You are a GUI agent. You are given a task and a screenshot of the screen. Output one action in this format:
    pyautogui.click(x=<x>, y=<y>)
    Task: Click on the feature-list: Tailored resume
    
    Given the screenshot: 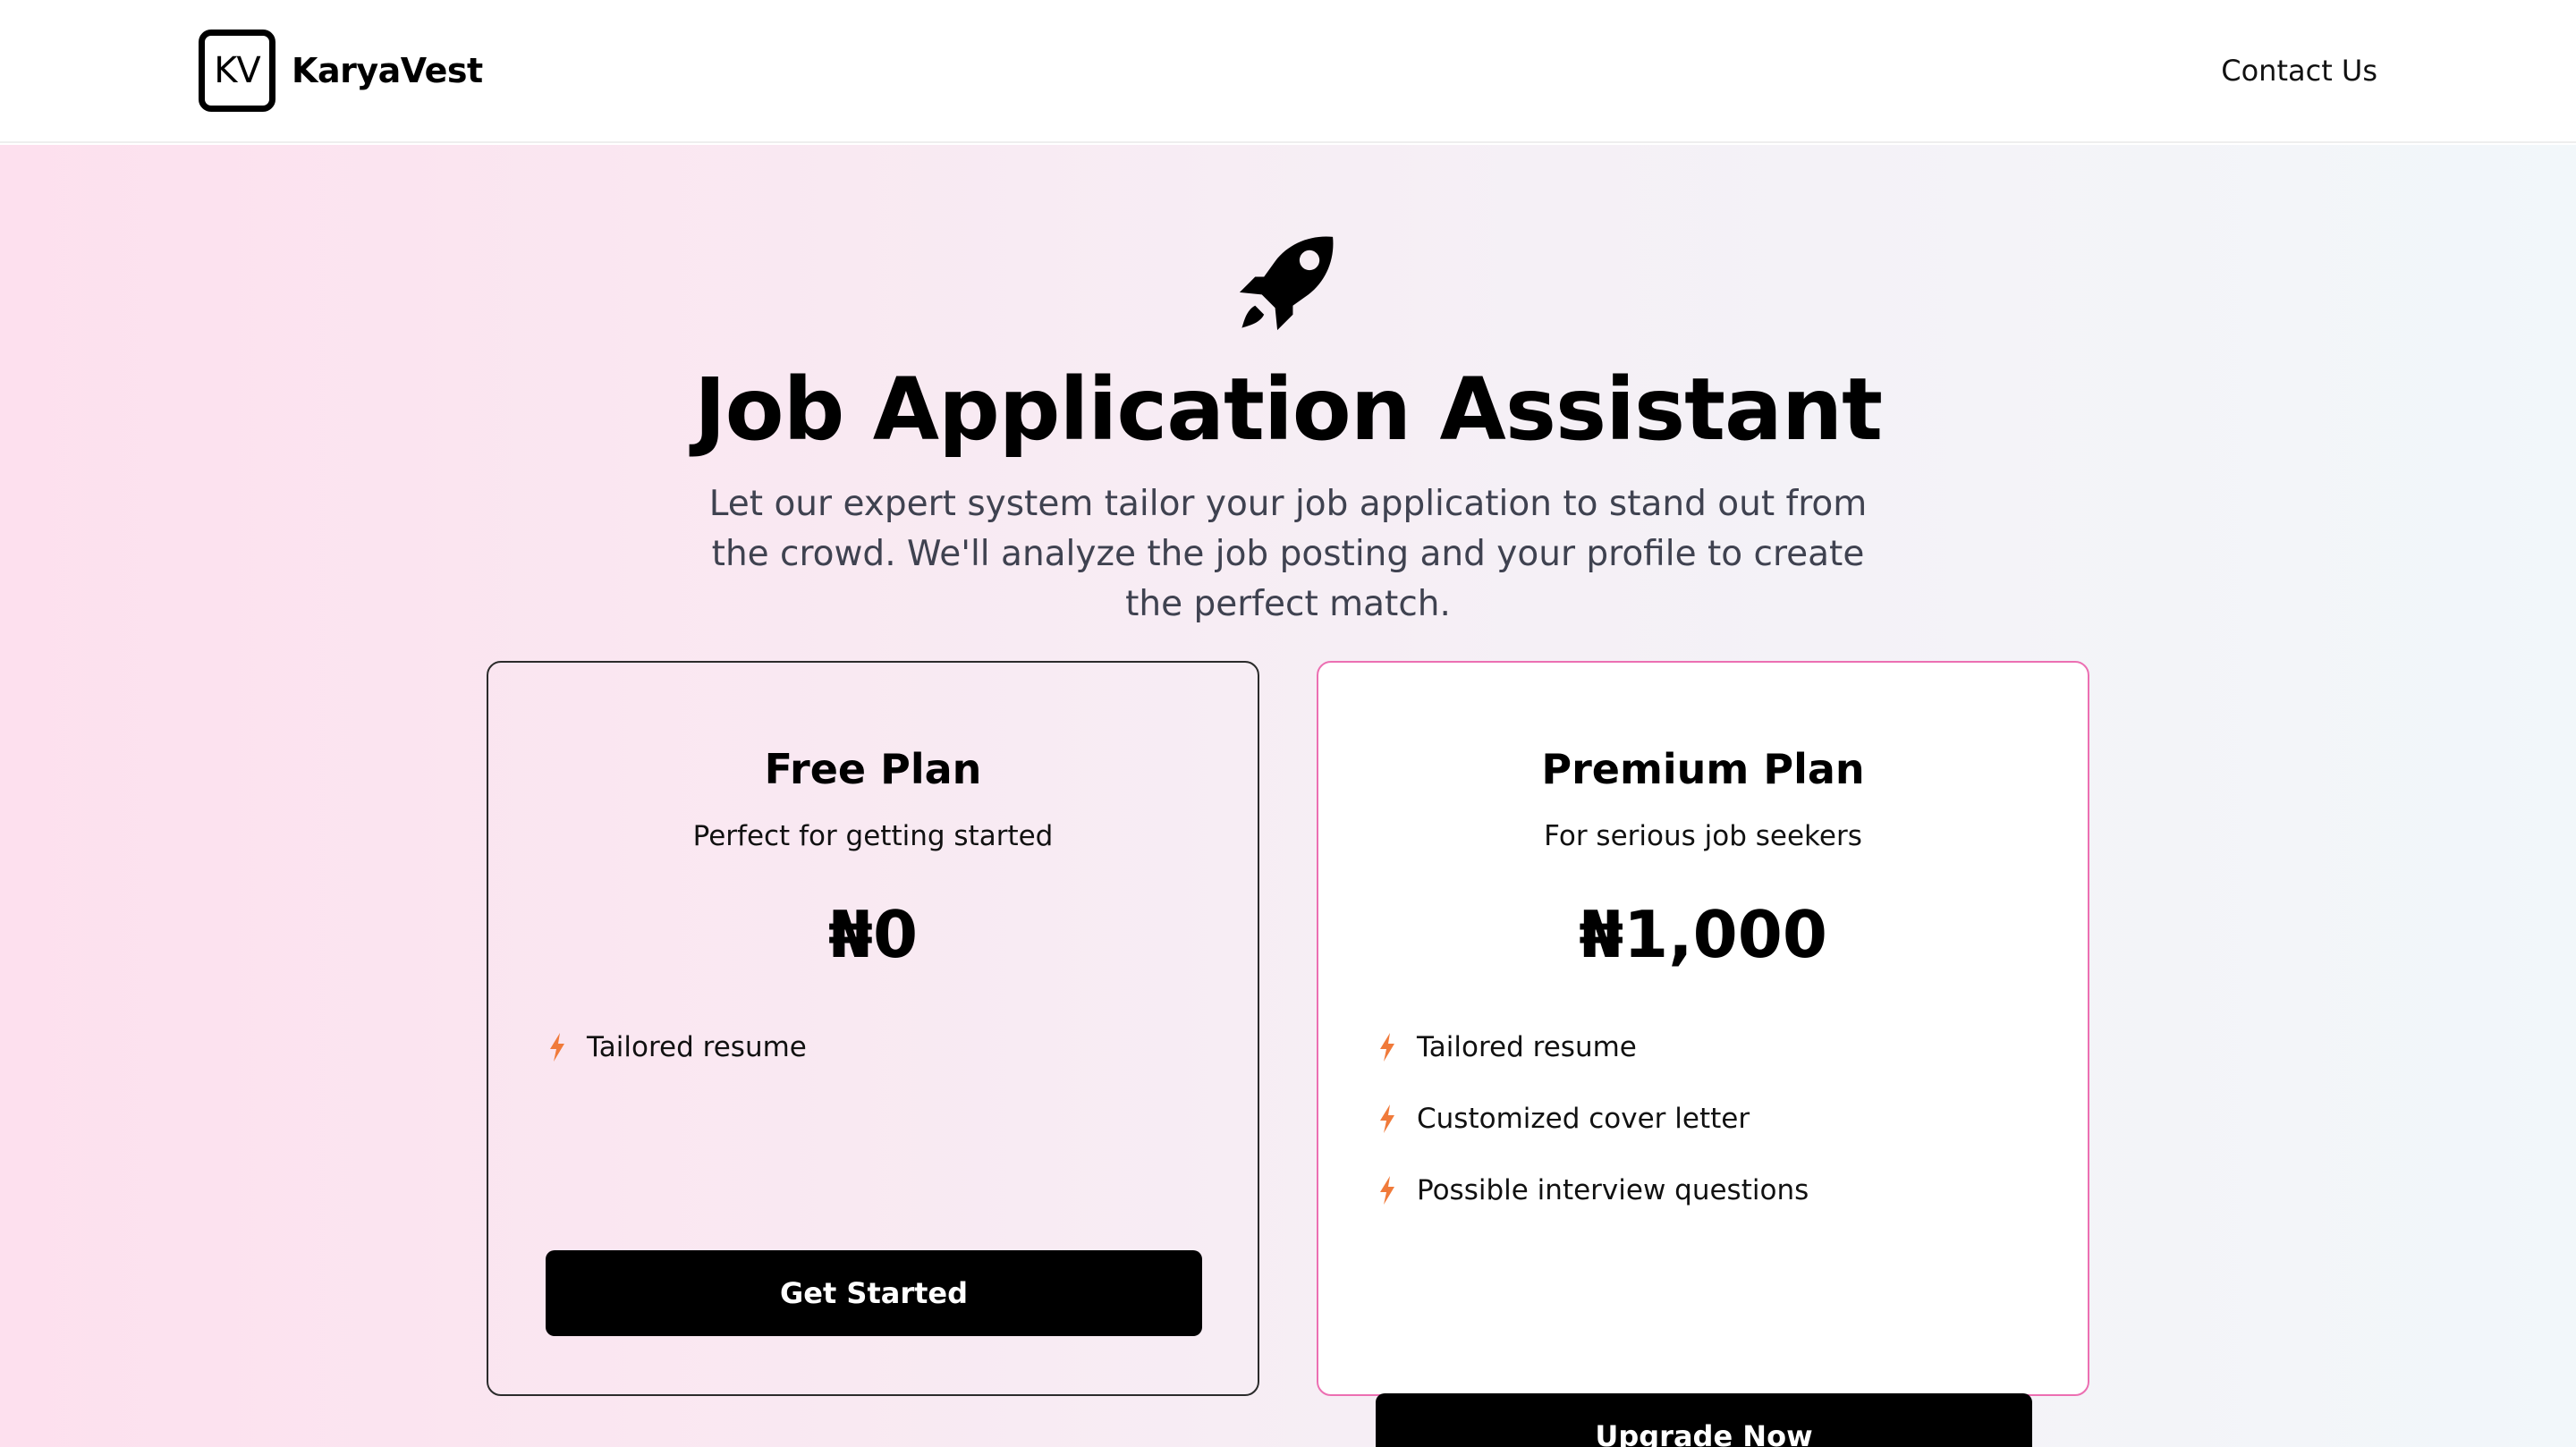 What is the action you would take?
    pyautogui.click(x=677, y=1047)
    